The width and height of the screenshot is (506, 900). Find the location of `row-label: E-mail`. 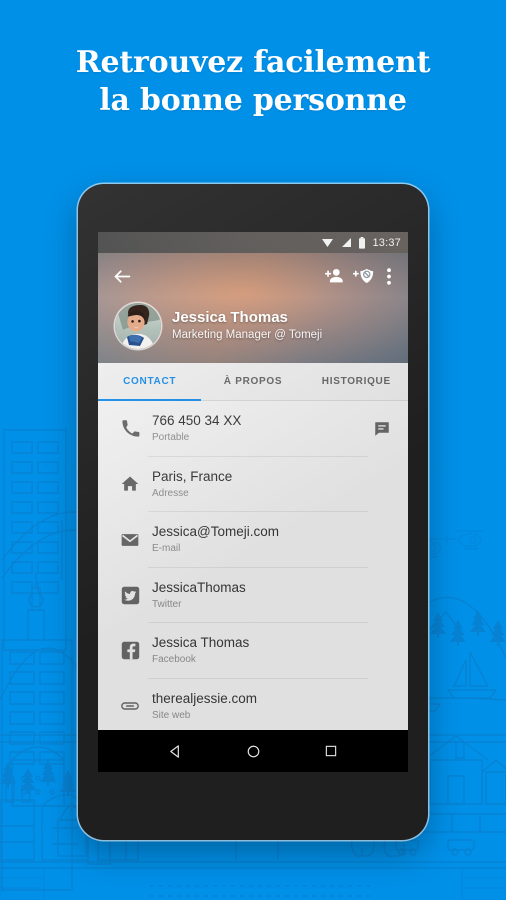

row-label: E-mail is located at coordinates (166, 549).